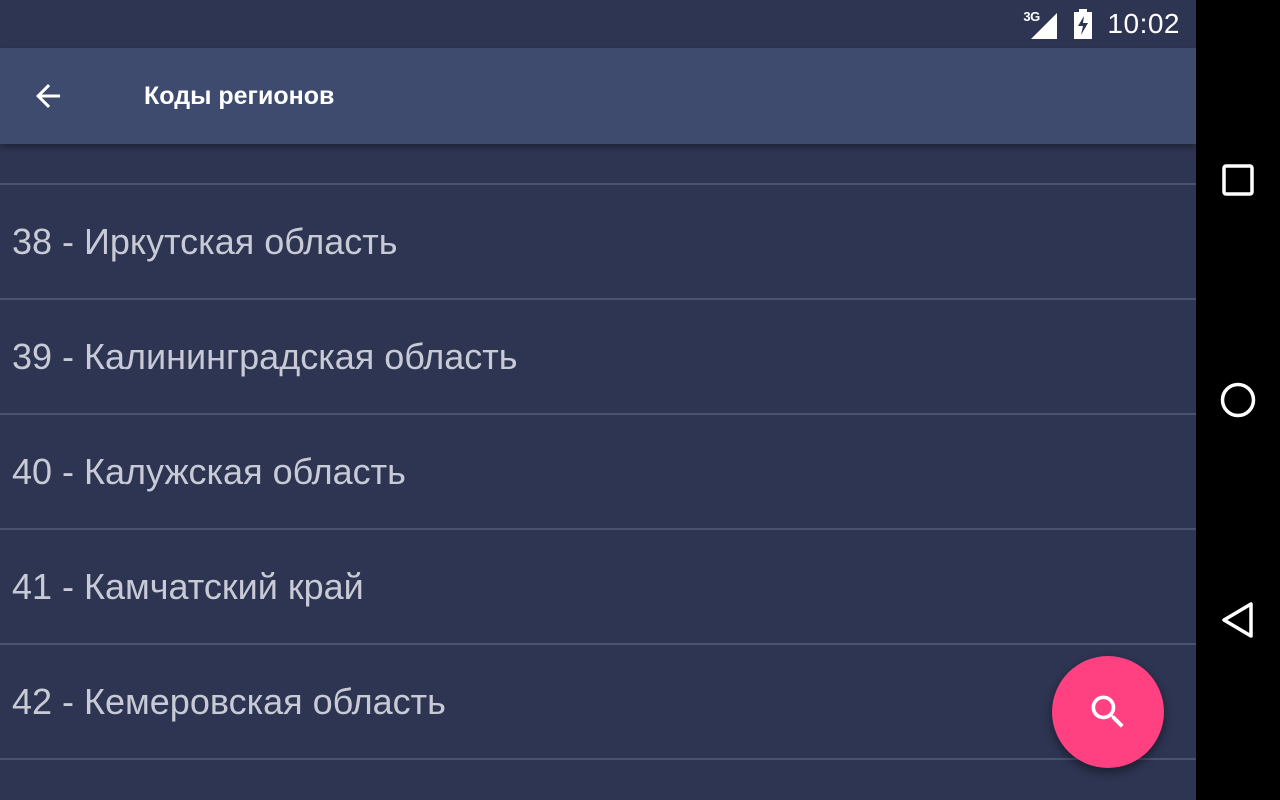  I want to click on cellular-signal-icon, so click(1044, 26).